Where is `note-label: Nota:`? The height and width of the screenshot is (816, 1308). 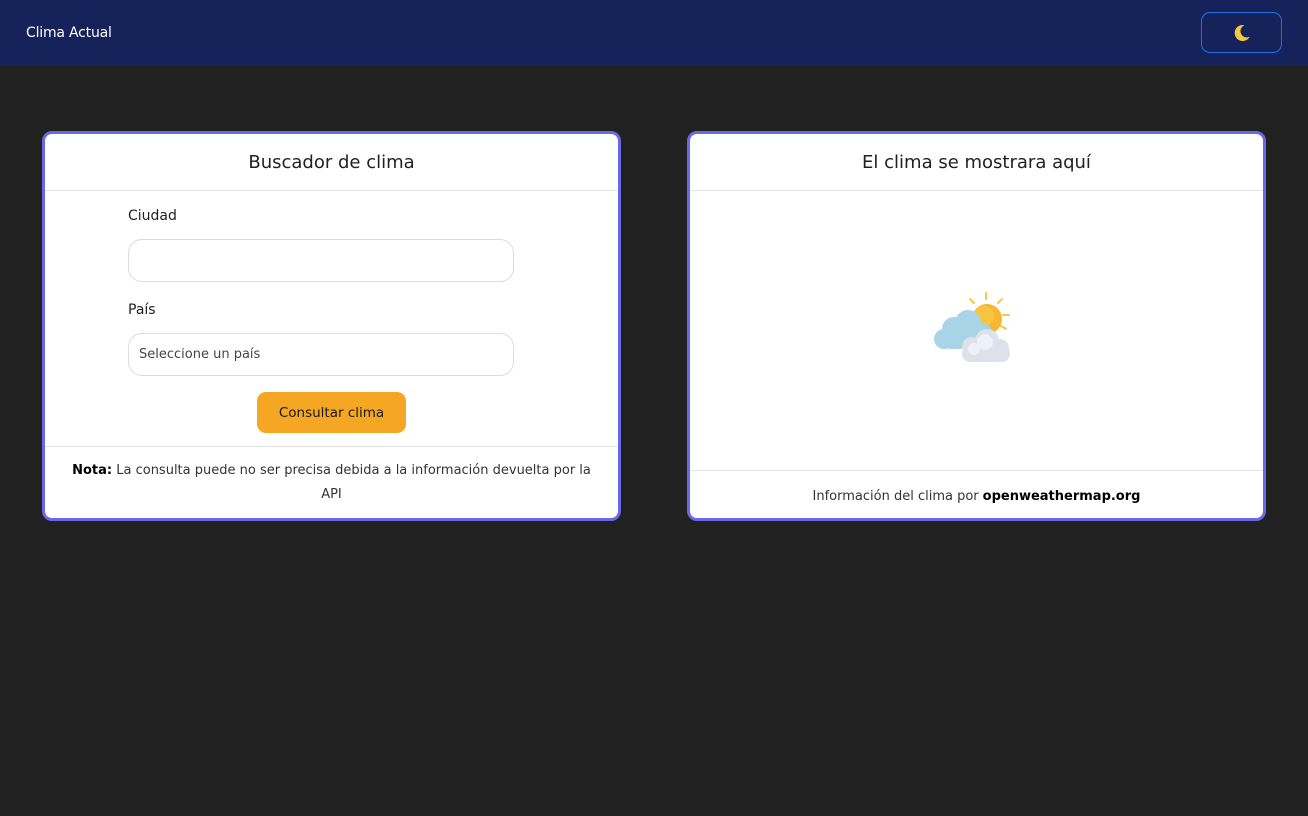 note-label: Nota: is located at coordinates (92, 470).